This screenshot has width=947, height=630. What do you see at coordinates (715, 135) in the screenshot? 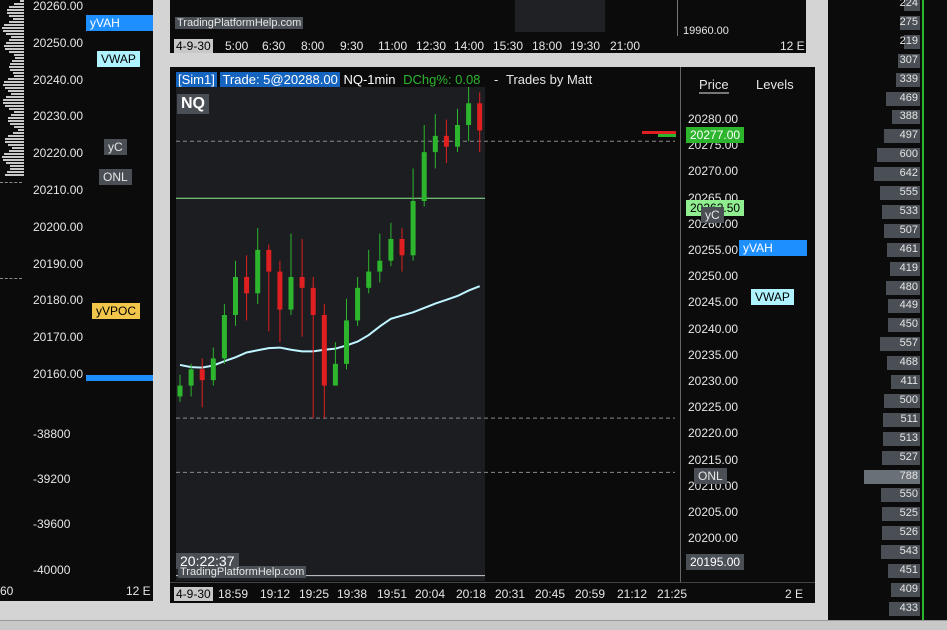
I see `last-price-tag: 20277.00` at bounding box center [715, 135].